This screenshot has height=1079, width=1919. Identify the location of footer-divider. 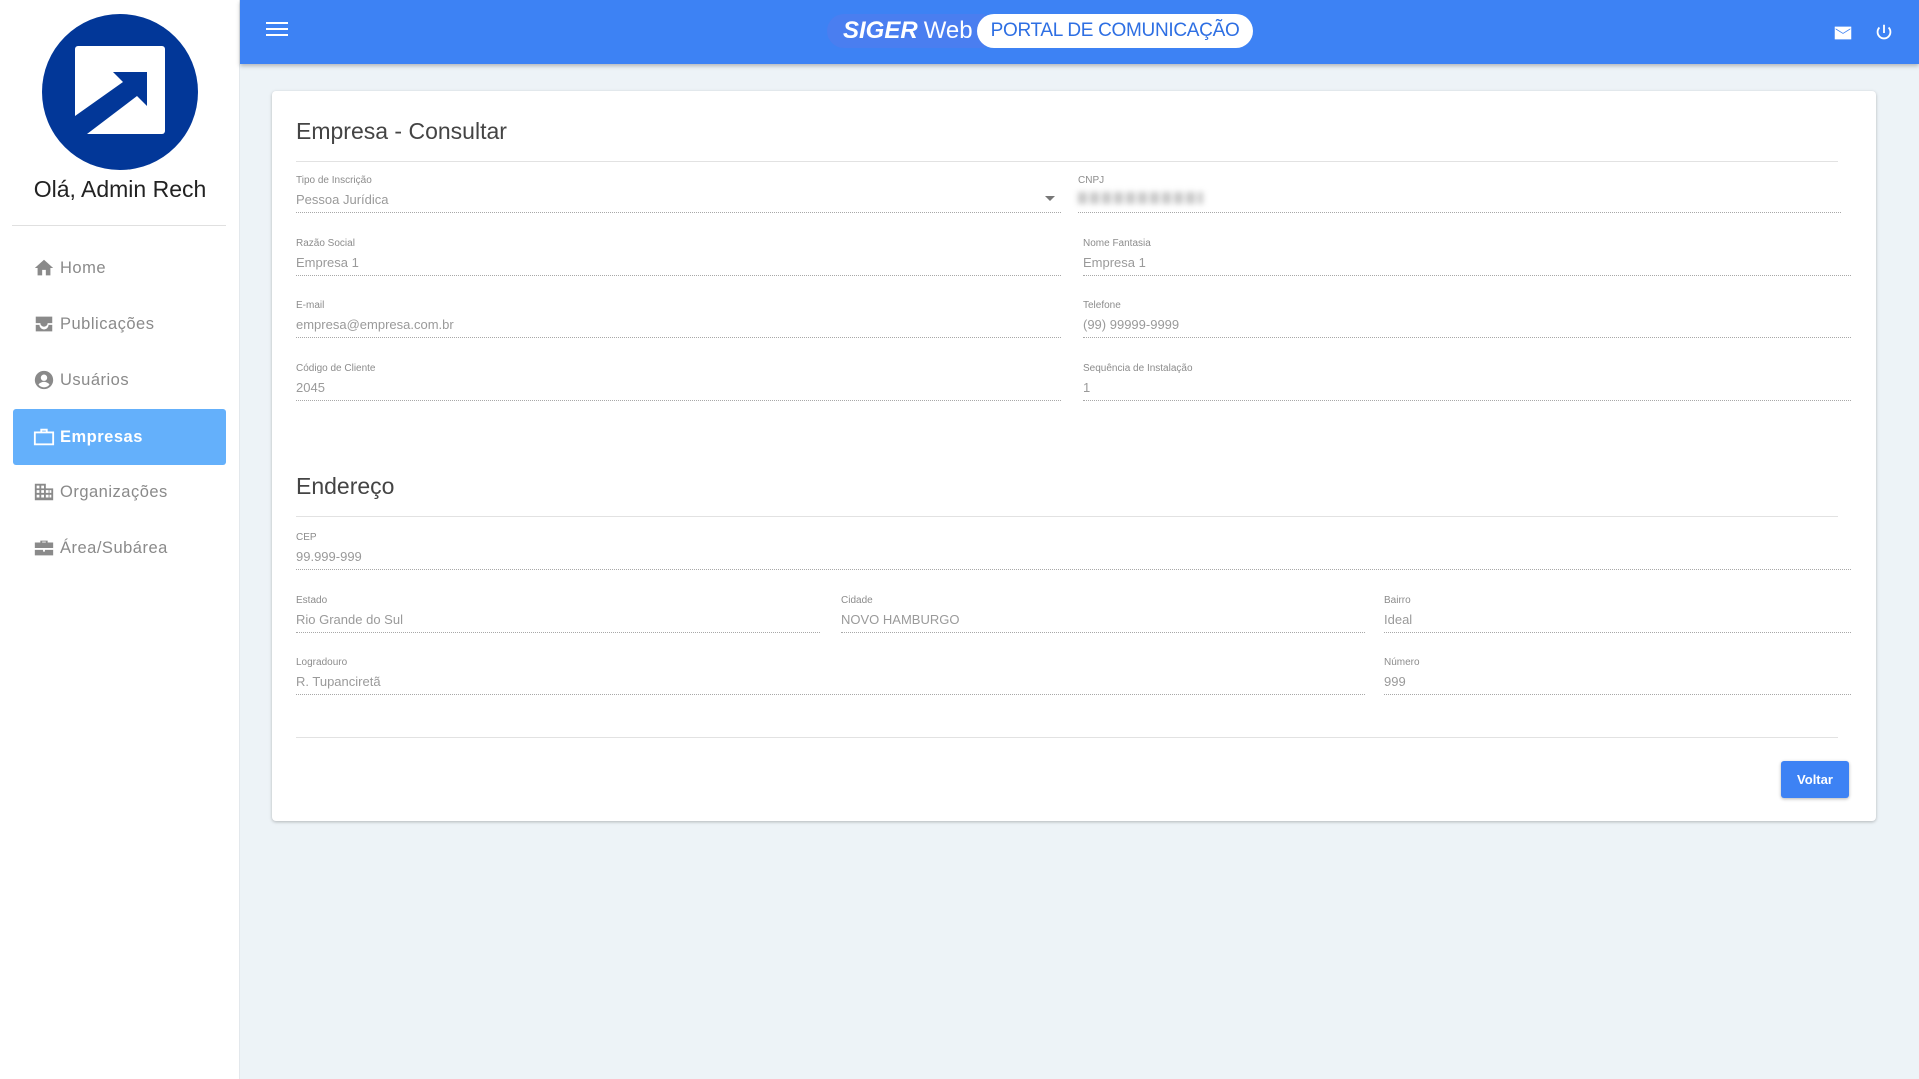
(1067, 737).